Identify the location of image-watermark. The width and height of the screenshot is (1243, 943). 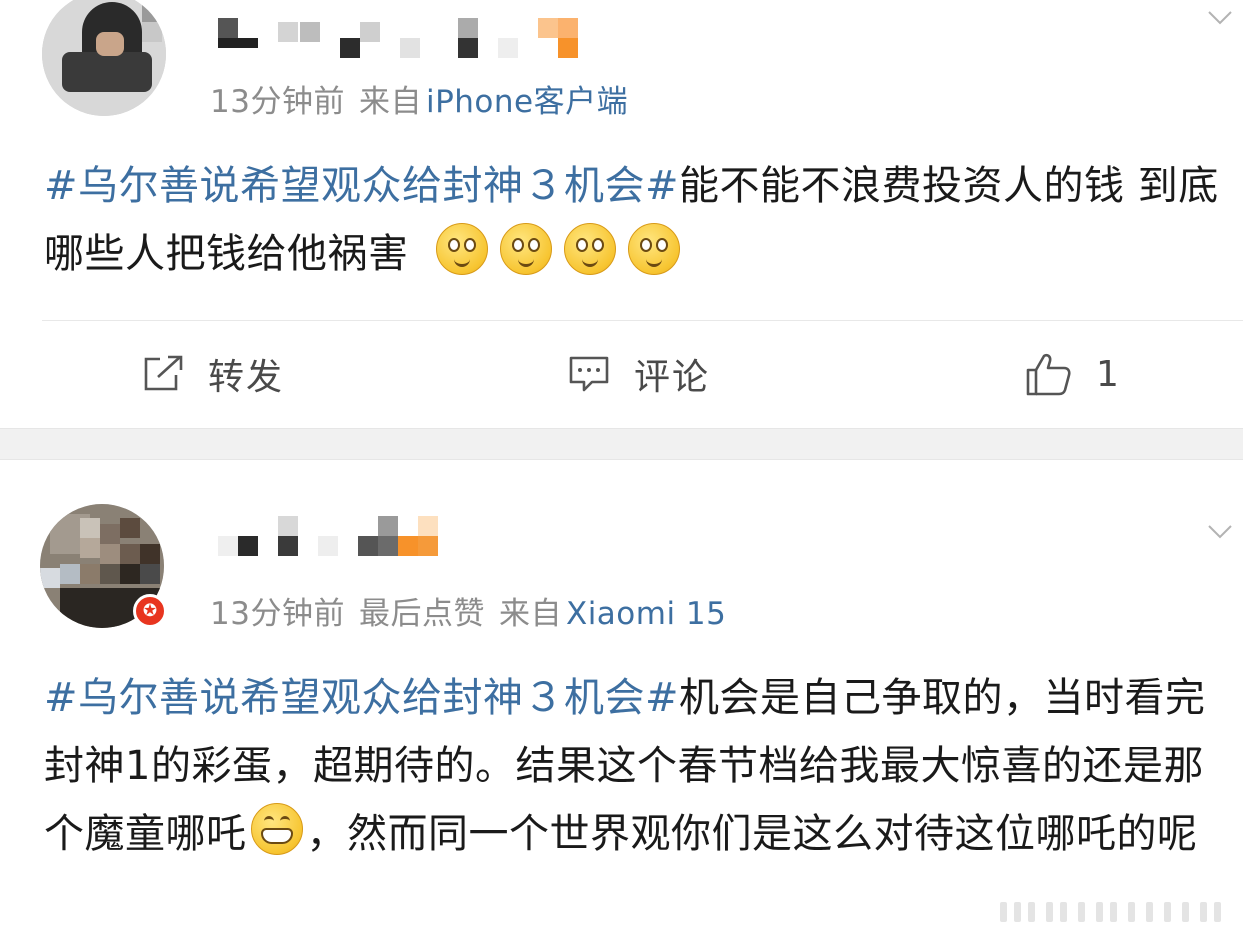
(1115, 911).